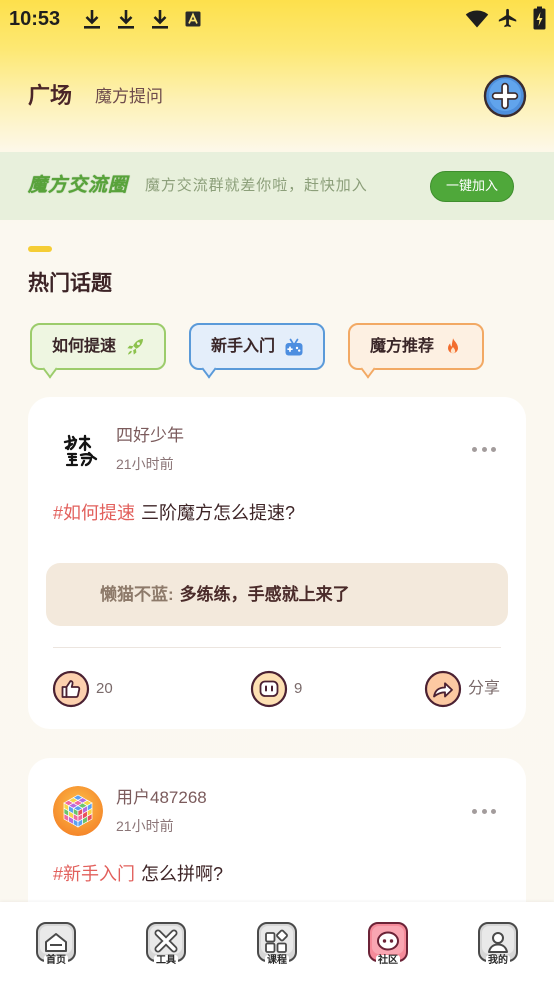  I want to click on topic-tag: #新手入门, so click(94, 874).